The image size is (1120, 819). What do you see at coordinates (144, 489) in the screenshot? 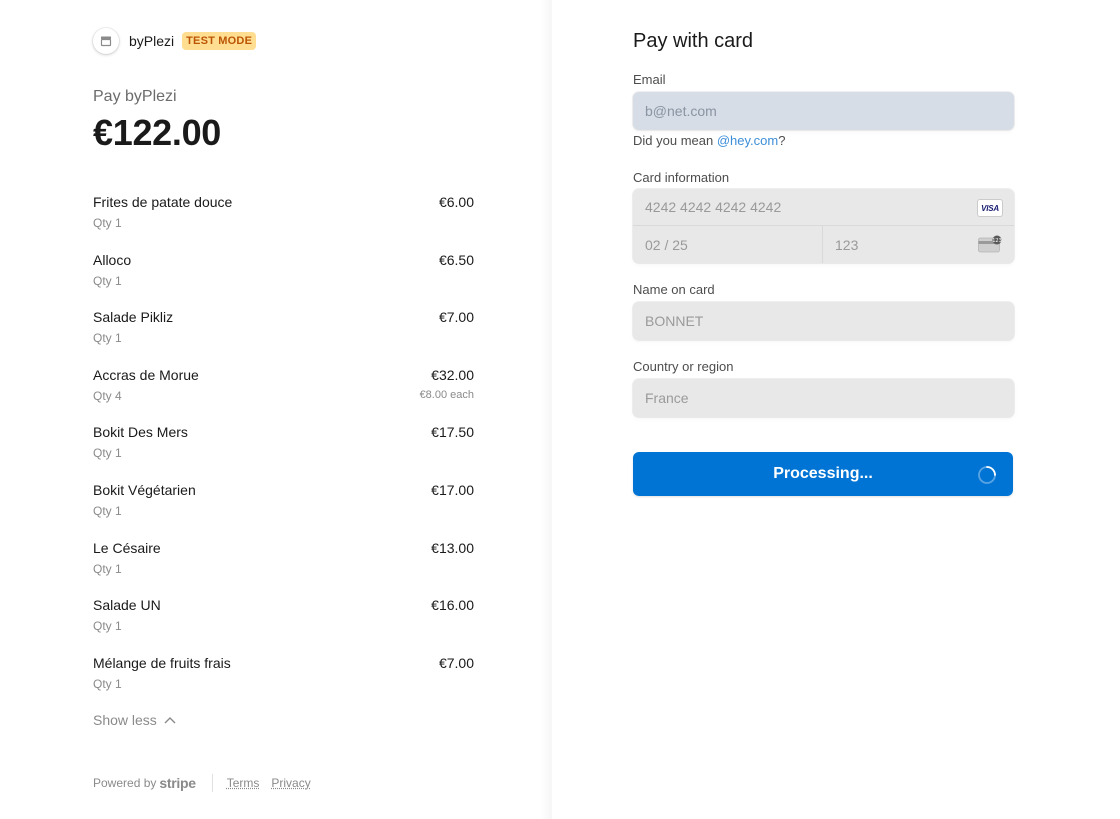
I see `item-name: Bokit Végétarien` at bounding box center [144, 489].